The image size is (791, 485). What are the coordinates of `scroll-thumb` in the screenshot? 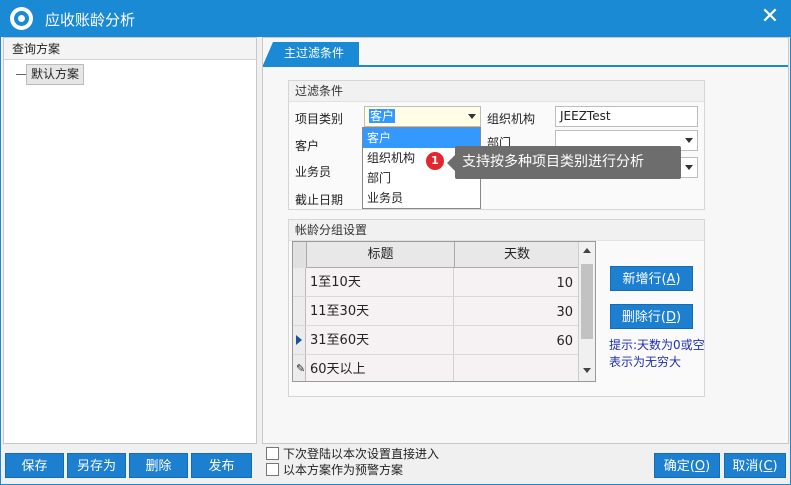 It's located at (587, 301).